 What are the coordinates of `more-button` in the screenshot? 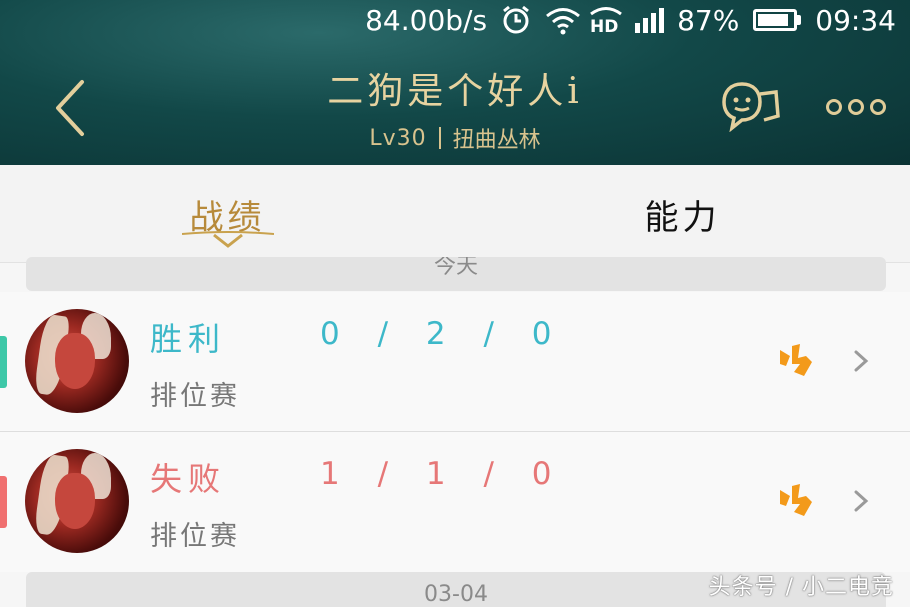 It's located at (858, 107).